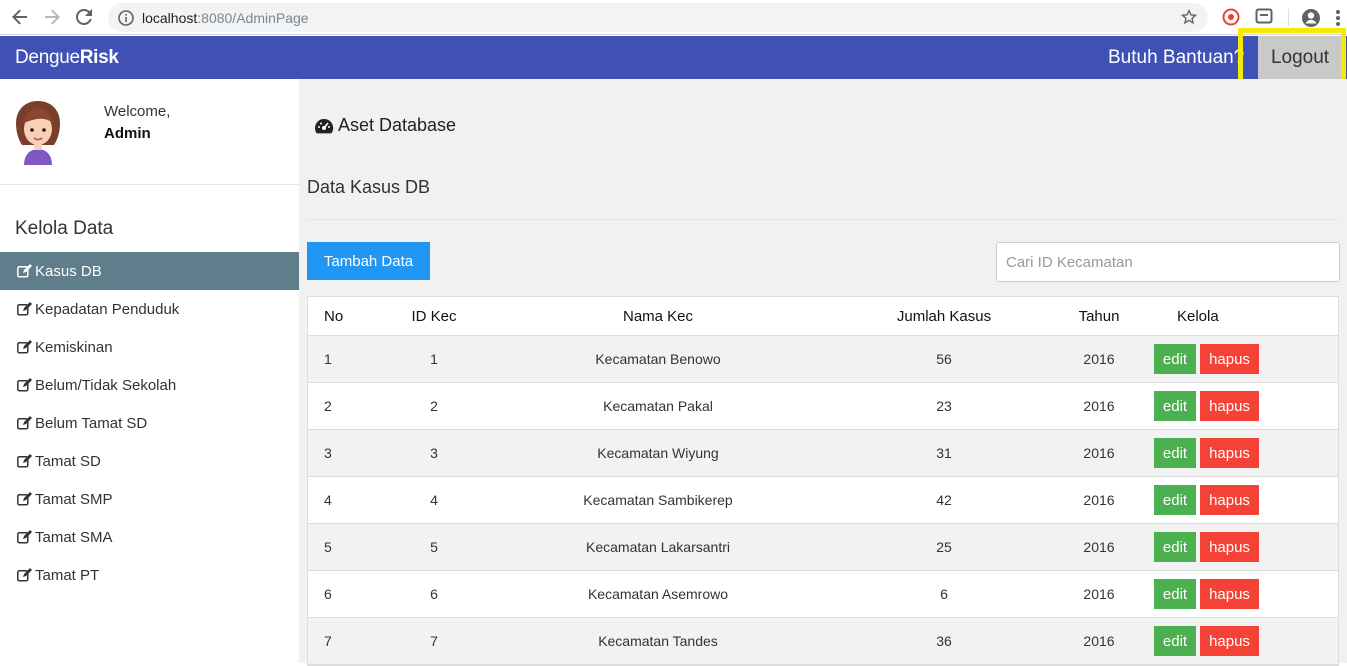 This screenshot has height=666, width=1347. Describe the element at coordinates (823, 641) in the screenshot. I see `table-row: 7 7 Kecamatan Tandes 36 2016 edit hapus` at that location.